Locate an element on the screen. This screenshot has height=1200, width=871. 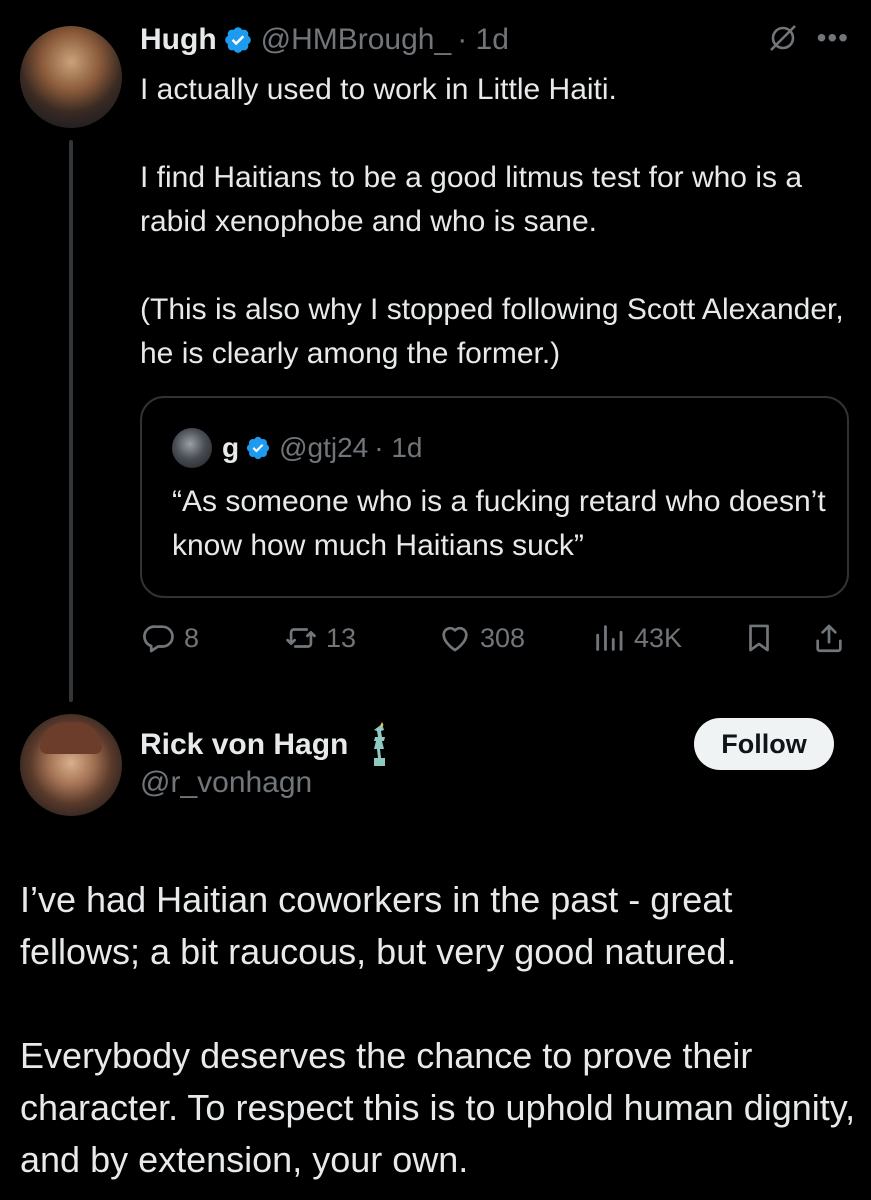
post-time: · 1d is located at coordinates (483, 40).